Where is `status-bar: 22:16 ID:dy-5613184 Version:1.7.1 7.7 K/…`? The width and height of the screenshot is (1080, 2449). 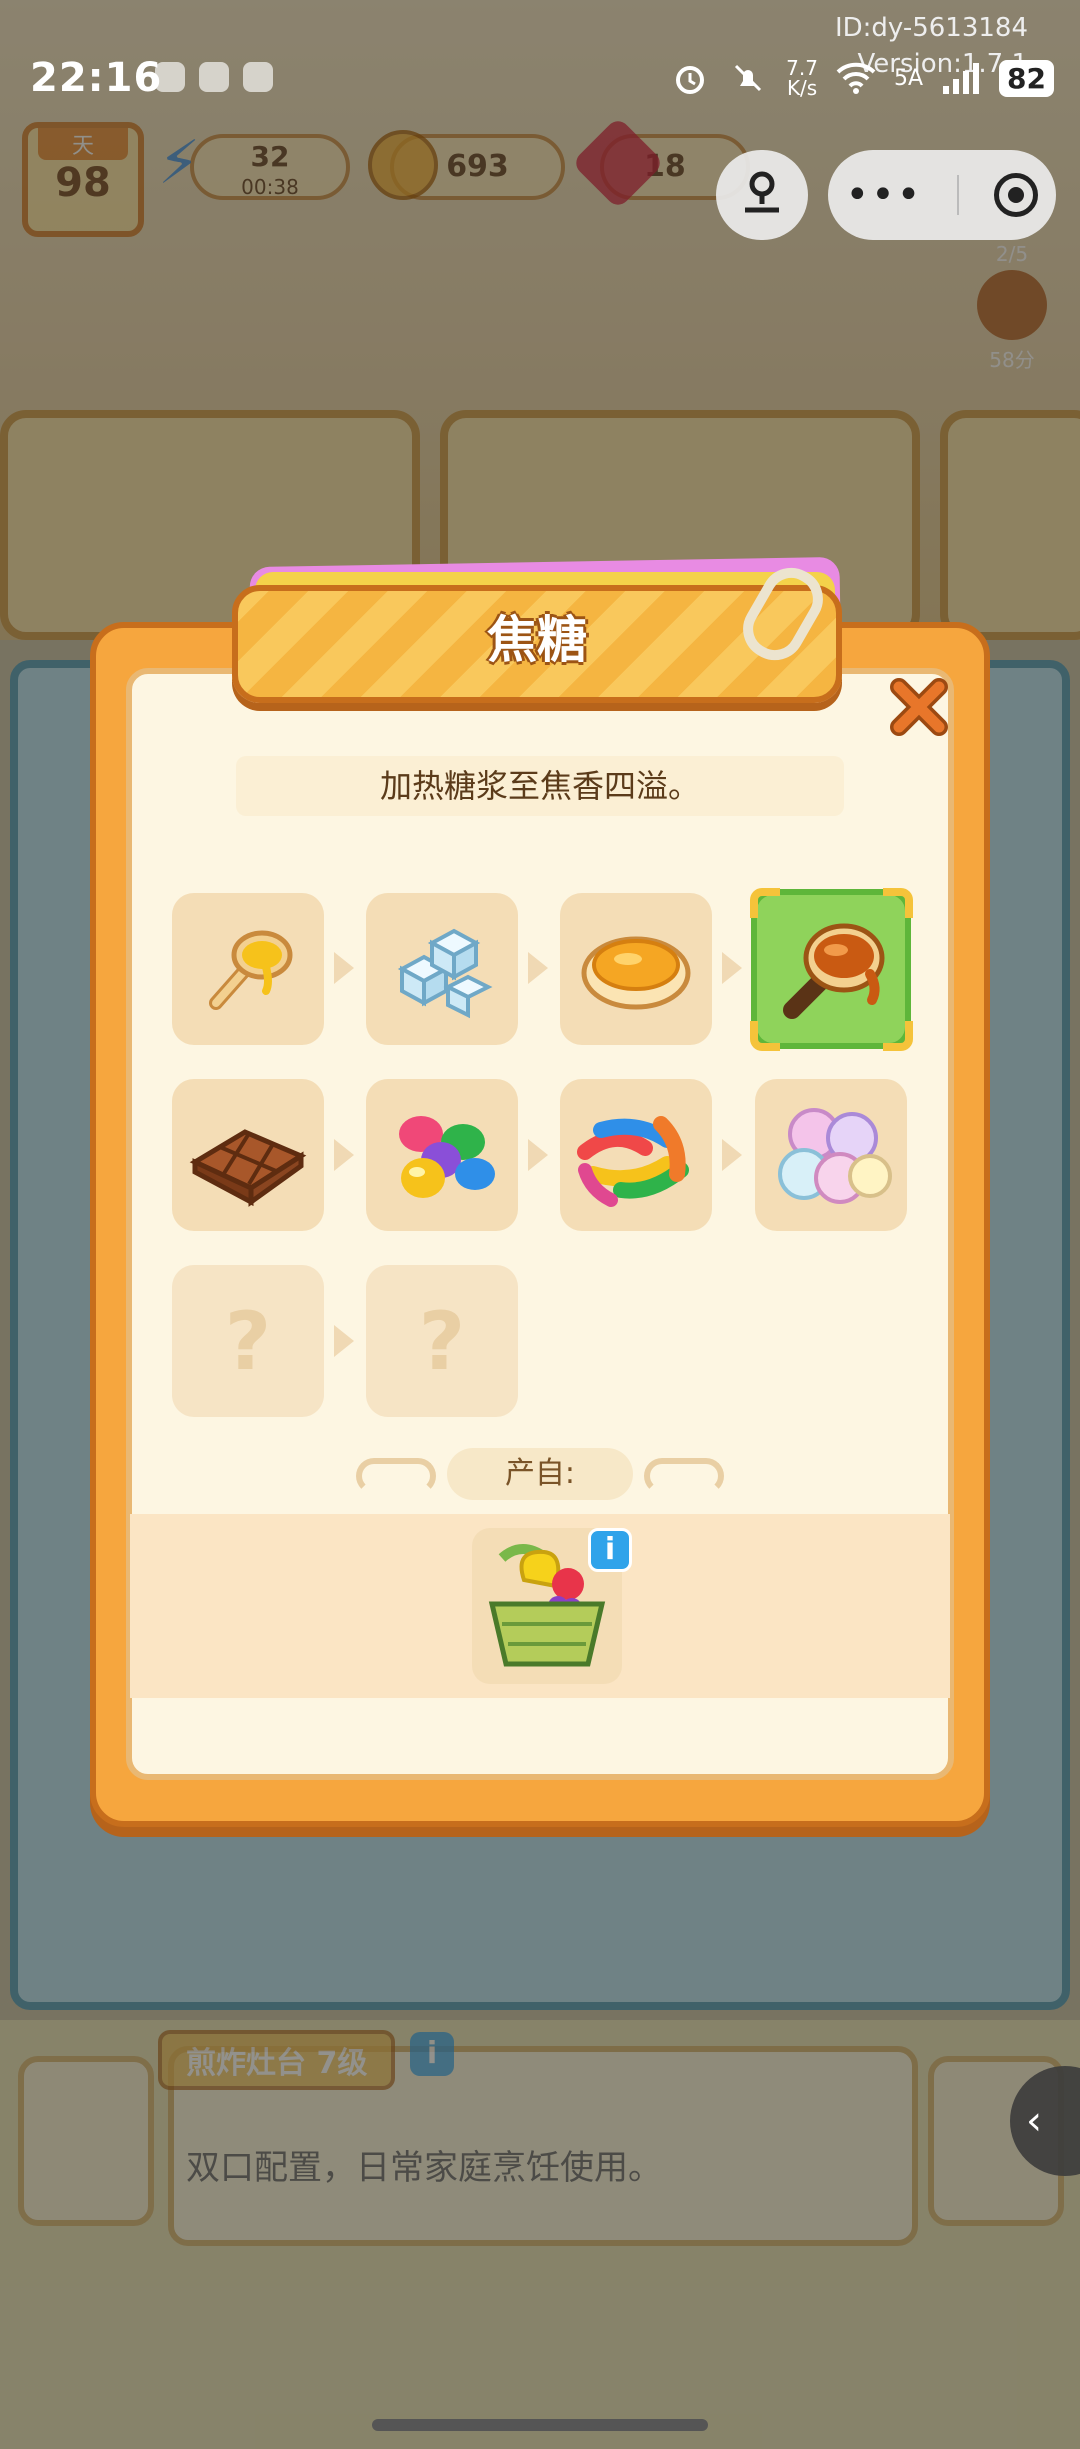 status-bar: 22:16 ID:dy-5613184 Version:1.7.1 7.7 K/… is located at coordinates (540, 75).